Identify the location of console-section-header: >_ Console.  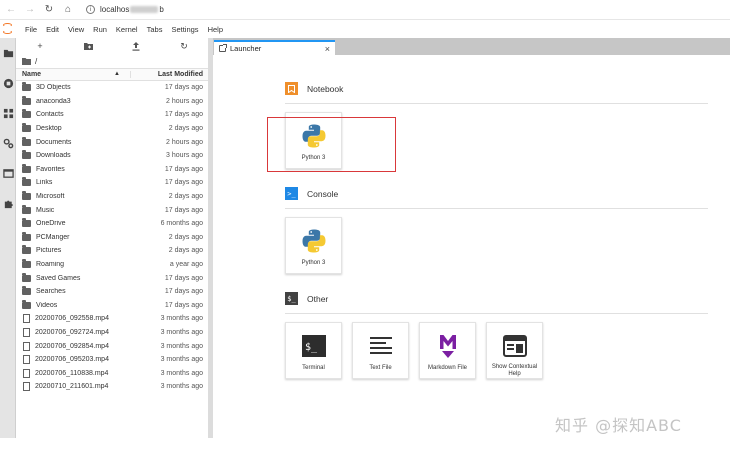
(311, 193).